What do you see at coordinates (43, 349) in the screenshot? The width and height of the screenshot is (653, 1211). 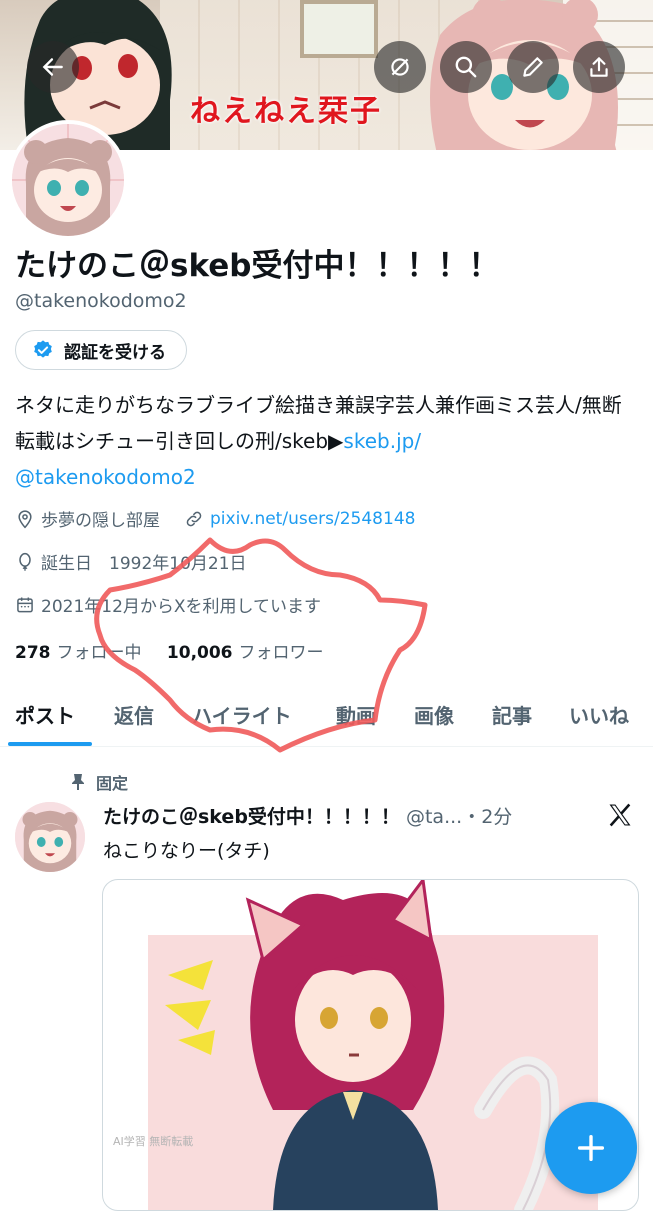 I see `verified-badge-icon` at bounding box center [43, 349].